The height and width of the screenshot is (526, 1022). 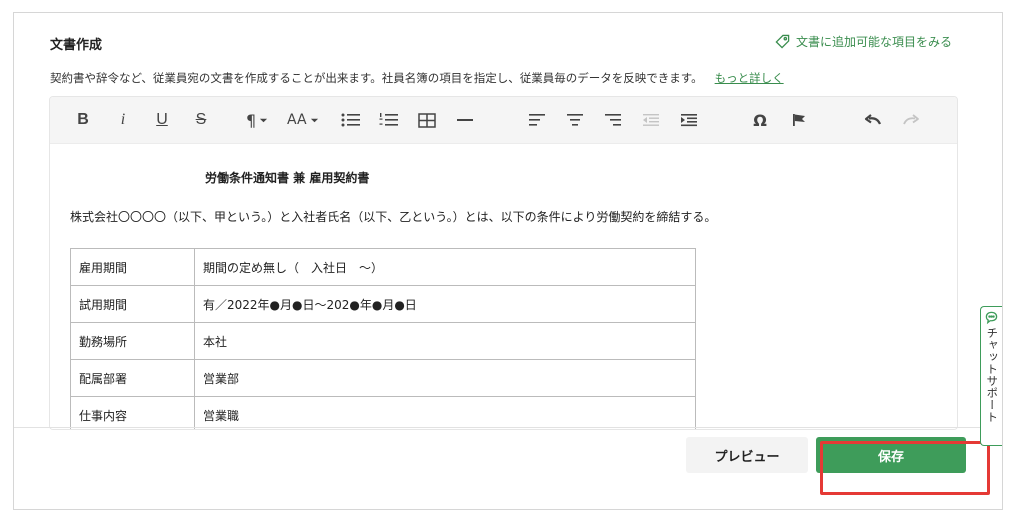 What do you see at coordinates (201, 120) in the screenshot?
I see `strikethrough-button: S` at bounding box center [201, 120].